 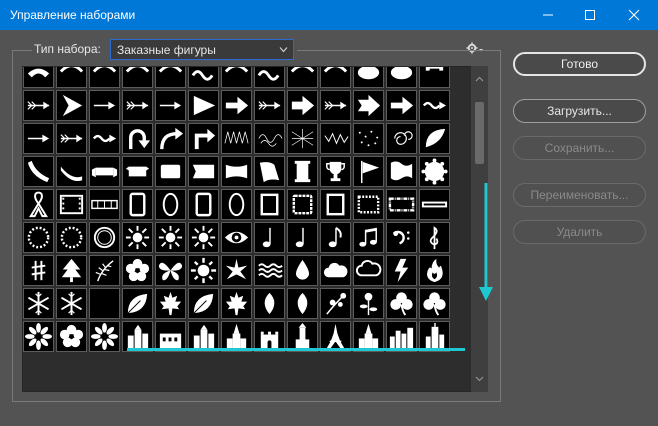 I want to click on done-button: Готово, so click(x=579, y=64).